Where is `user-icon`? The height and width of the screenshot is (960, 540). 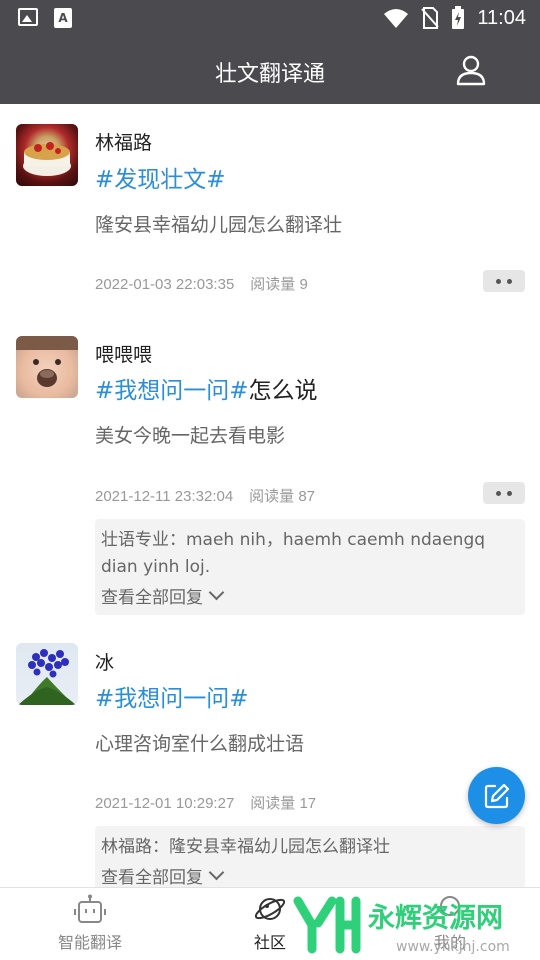 user-icon is located at coordinates (450, 906).